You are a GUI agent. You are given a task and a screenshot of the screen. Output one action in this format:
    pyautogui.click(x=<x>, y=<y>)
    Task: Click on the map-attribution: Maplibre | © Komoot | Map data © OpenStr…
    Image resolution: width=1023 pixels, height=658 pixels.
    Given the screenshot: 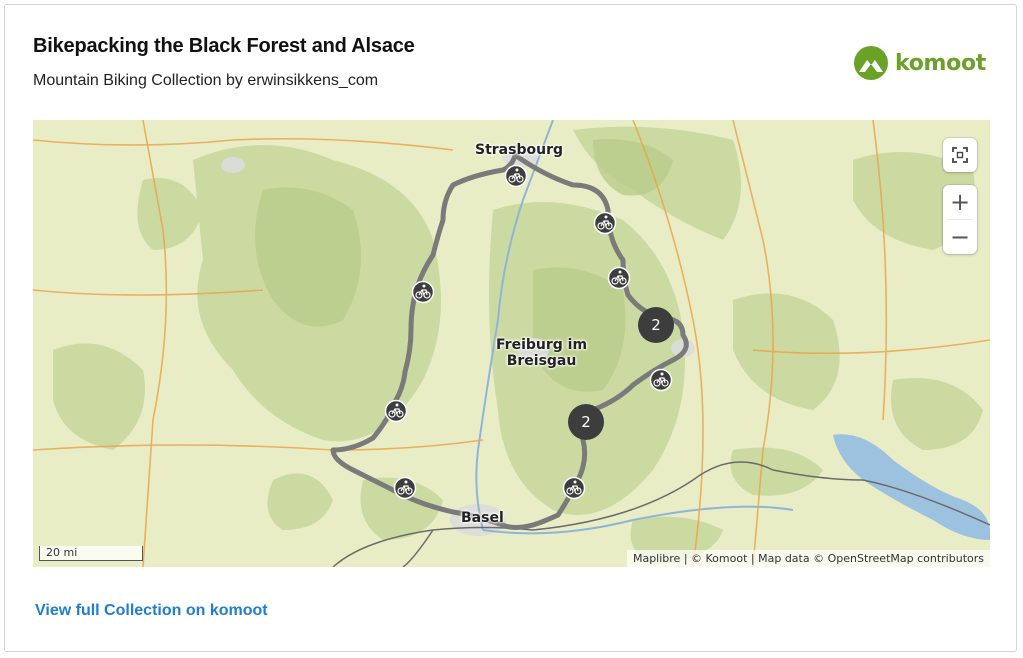 What is the action you would take?
    pyautogui.click(x=808, y=558)
    